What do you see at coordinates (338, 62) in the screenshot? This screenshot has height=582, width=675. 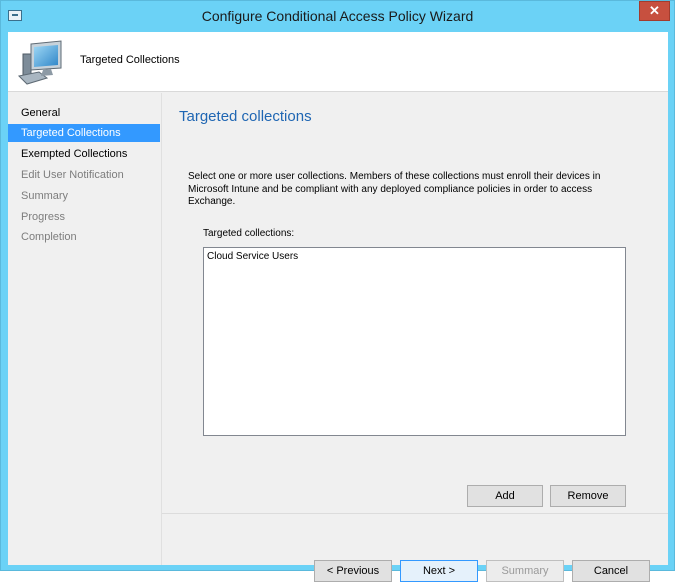 I see `wizard-header: Targeted Collections` at bounding box center [338, 62].